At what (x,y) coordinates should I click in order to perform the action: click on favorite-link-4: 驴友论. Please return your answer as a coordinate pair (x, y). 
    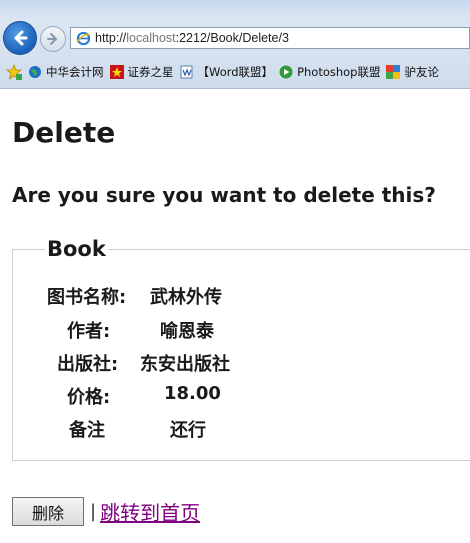
    Looking at the image, I should click on (412, 72).